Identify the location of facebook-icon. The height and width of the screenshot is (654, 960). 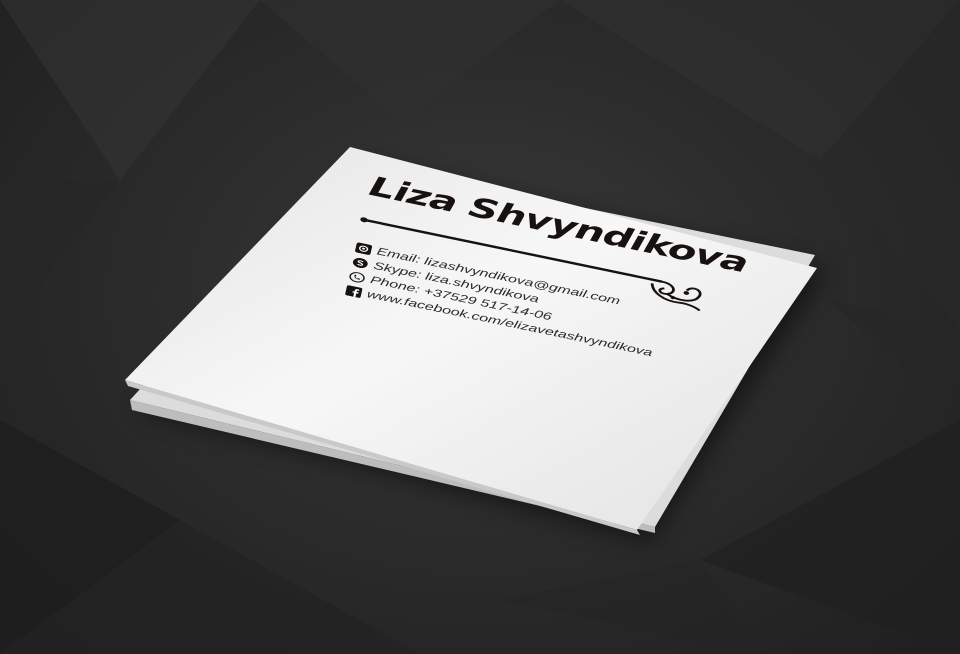
(354, 291).